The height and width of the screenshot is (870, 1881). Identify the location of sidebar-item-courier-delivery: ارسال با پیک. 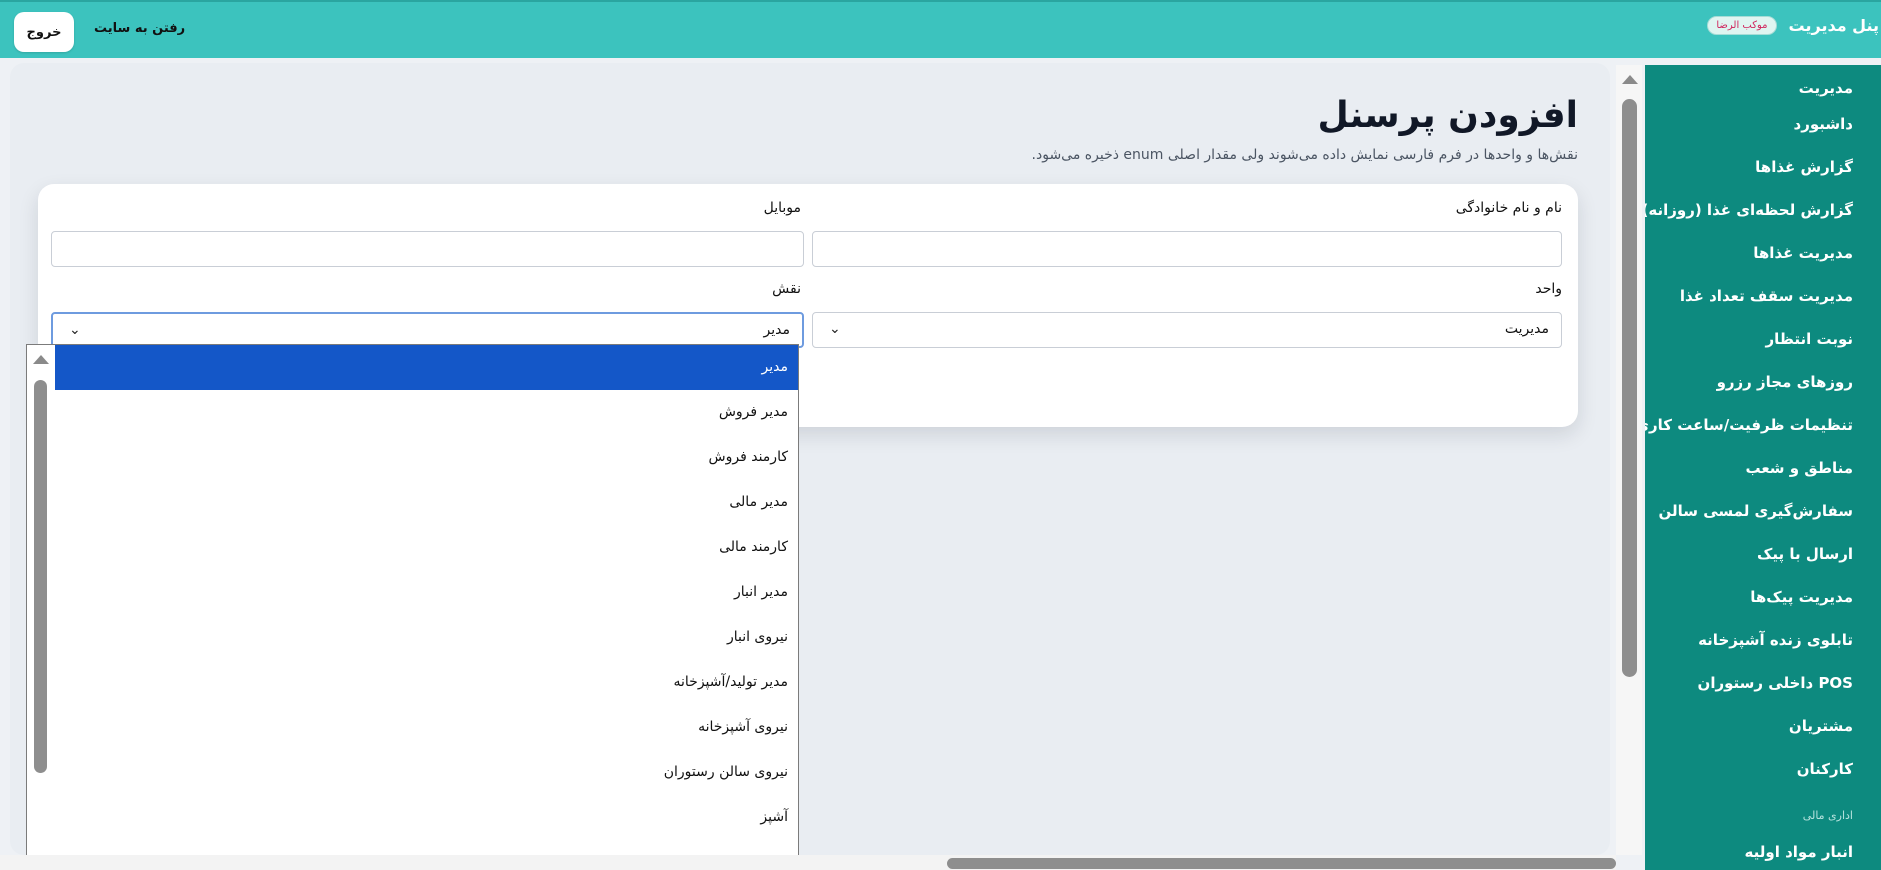
(1749, 554).